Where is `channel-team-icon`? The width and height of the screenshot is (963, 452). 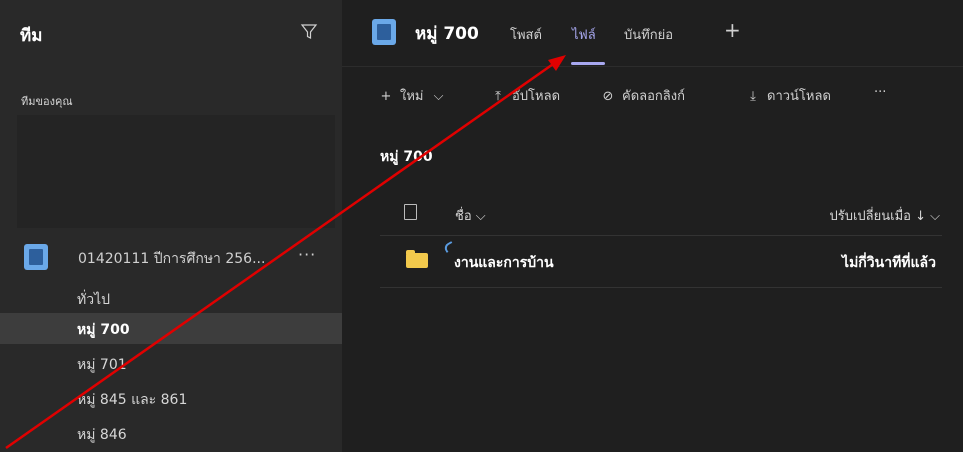
channel-team-icon is located at coordinates (384, 32).